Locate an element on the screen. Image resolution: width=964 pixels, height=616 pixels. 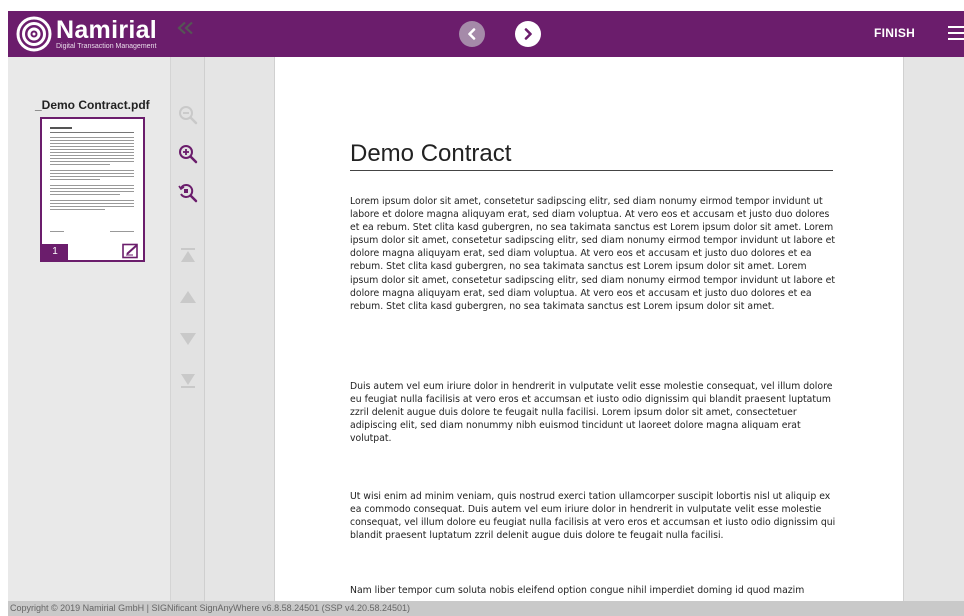
double-chevron-left-icon is located at coordinates (185, 28).